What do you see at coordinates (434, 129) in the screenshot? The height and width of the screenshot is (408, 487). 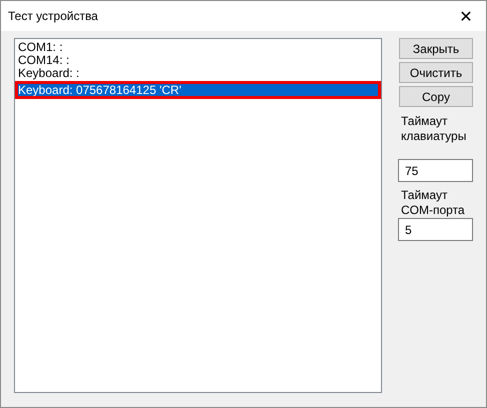 I see `field-label: Таймаут клавиатуры` at bounding box center [434, 129].